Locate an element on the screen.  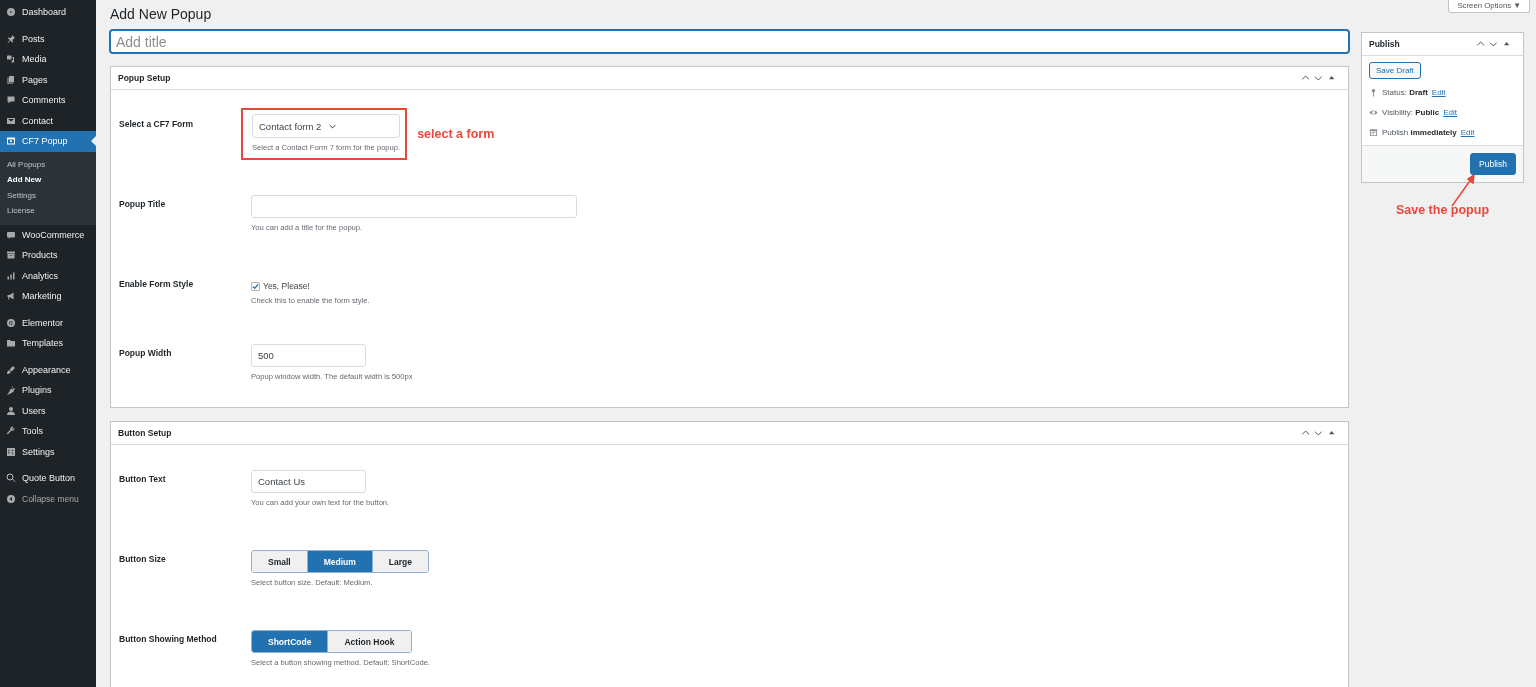
field-label: Popup Width is located at coordinates (146, 353).